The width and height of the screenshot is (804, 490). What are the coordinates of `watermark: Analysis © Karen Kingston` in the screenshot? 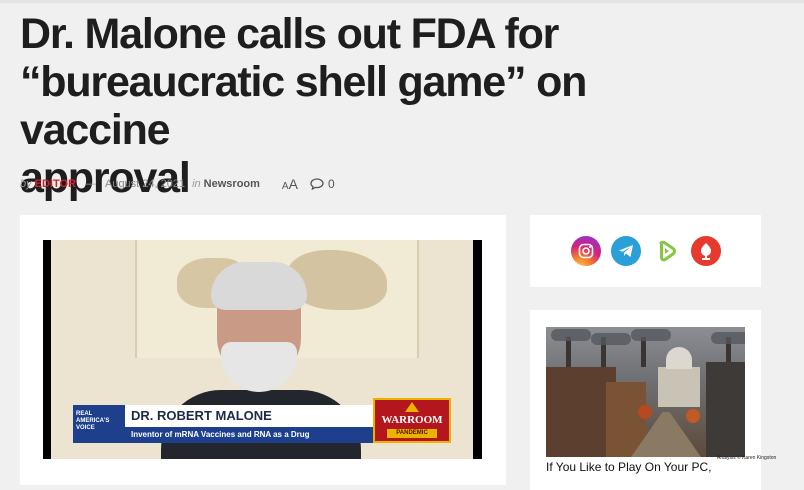 It's located at (747, 458).